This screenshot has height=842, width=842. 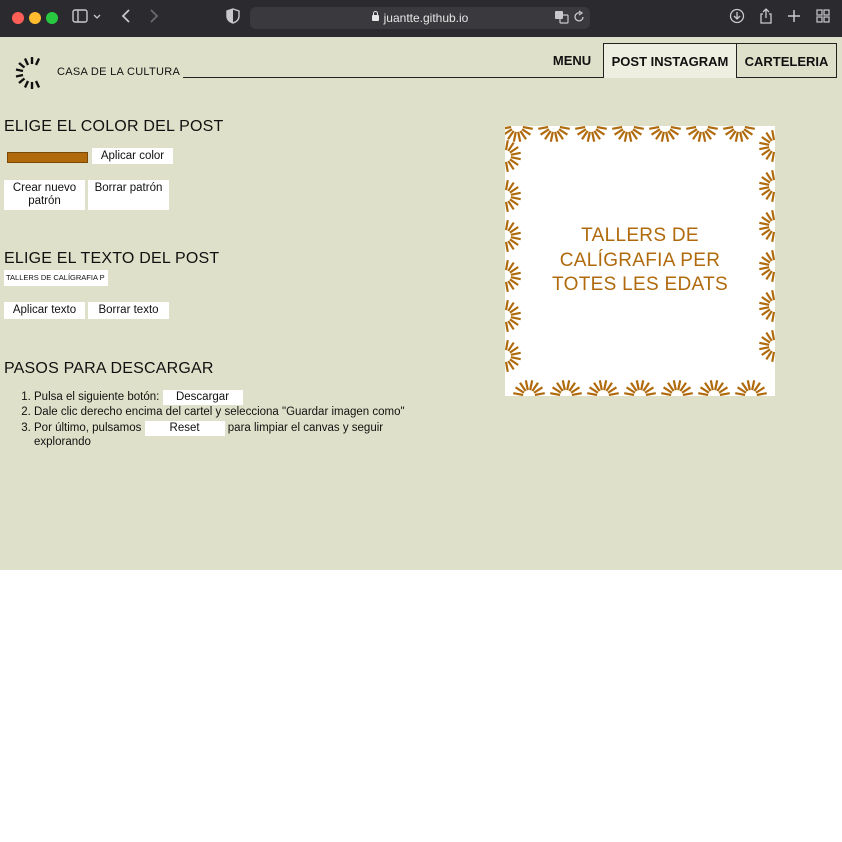 I want to click on text-heading: ELIGE EL TEXTO DEL POST, so click(x=112, y=258).